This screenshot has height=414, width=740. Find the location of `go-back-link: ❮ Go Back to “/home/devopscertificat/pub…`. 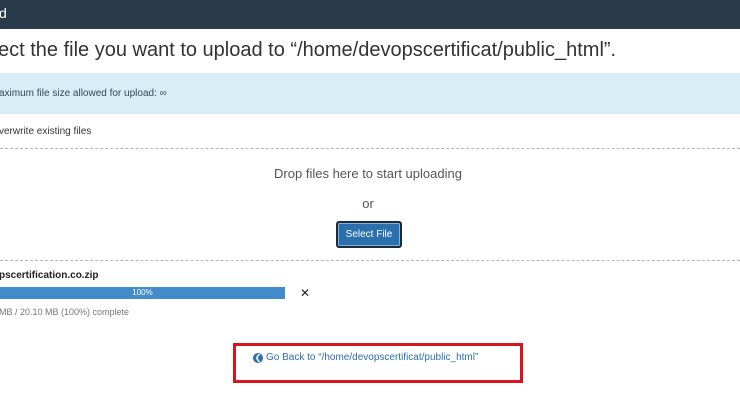

go-back-link: ❮ Go Back to “/home/devopscertificat/pub… is located at coordinates (365, 357).